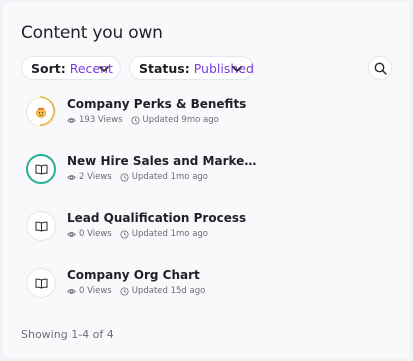 The width and height of the screenshot is (413, 361). I want to click on item-meta: 0 Views Updated 1mo ago, so click(137, 234).